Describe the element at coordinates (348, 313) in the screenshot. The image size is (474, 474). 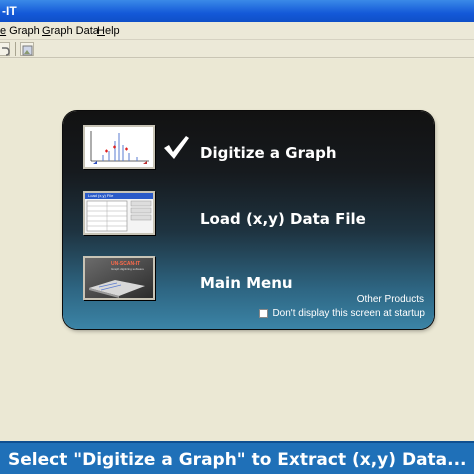
I see `dont-display-label: Don't display this screen at startup` at that location.